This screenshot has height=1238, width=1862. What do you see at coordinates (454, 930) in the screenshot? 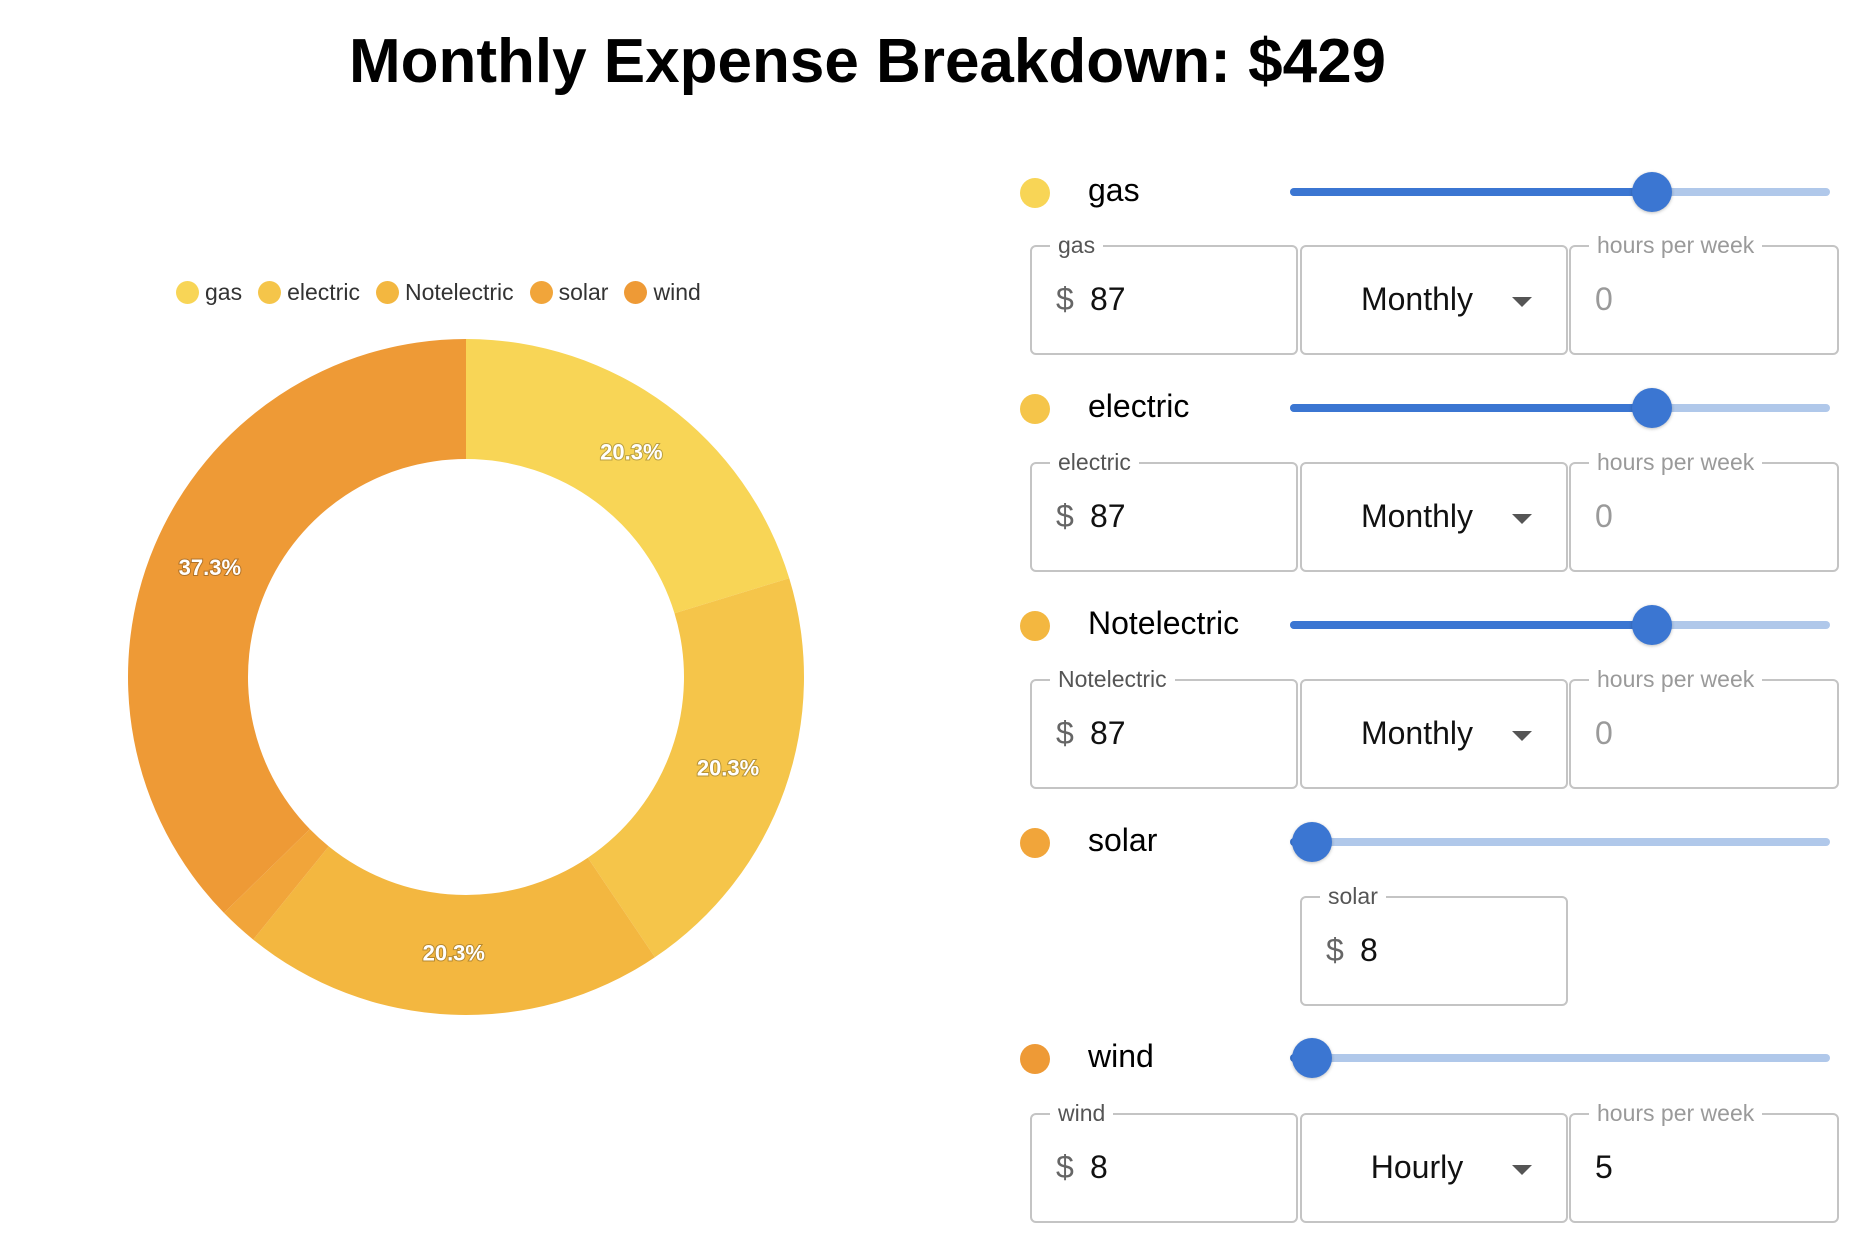
I see `pie-slice-notelectric` at bounding box center [454, 930].